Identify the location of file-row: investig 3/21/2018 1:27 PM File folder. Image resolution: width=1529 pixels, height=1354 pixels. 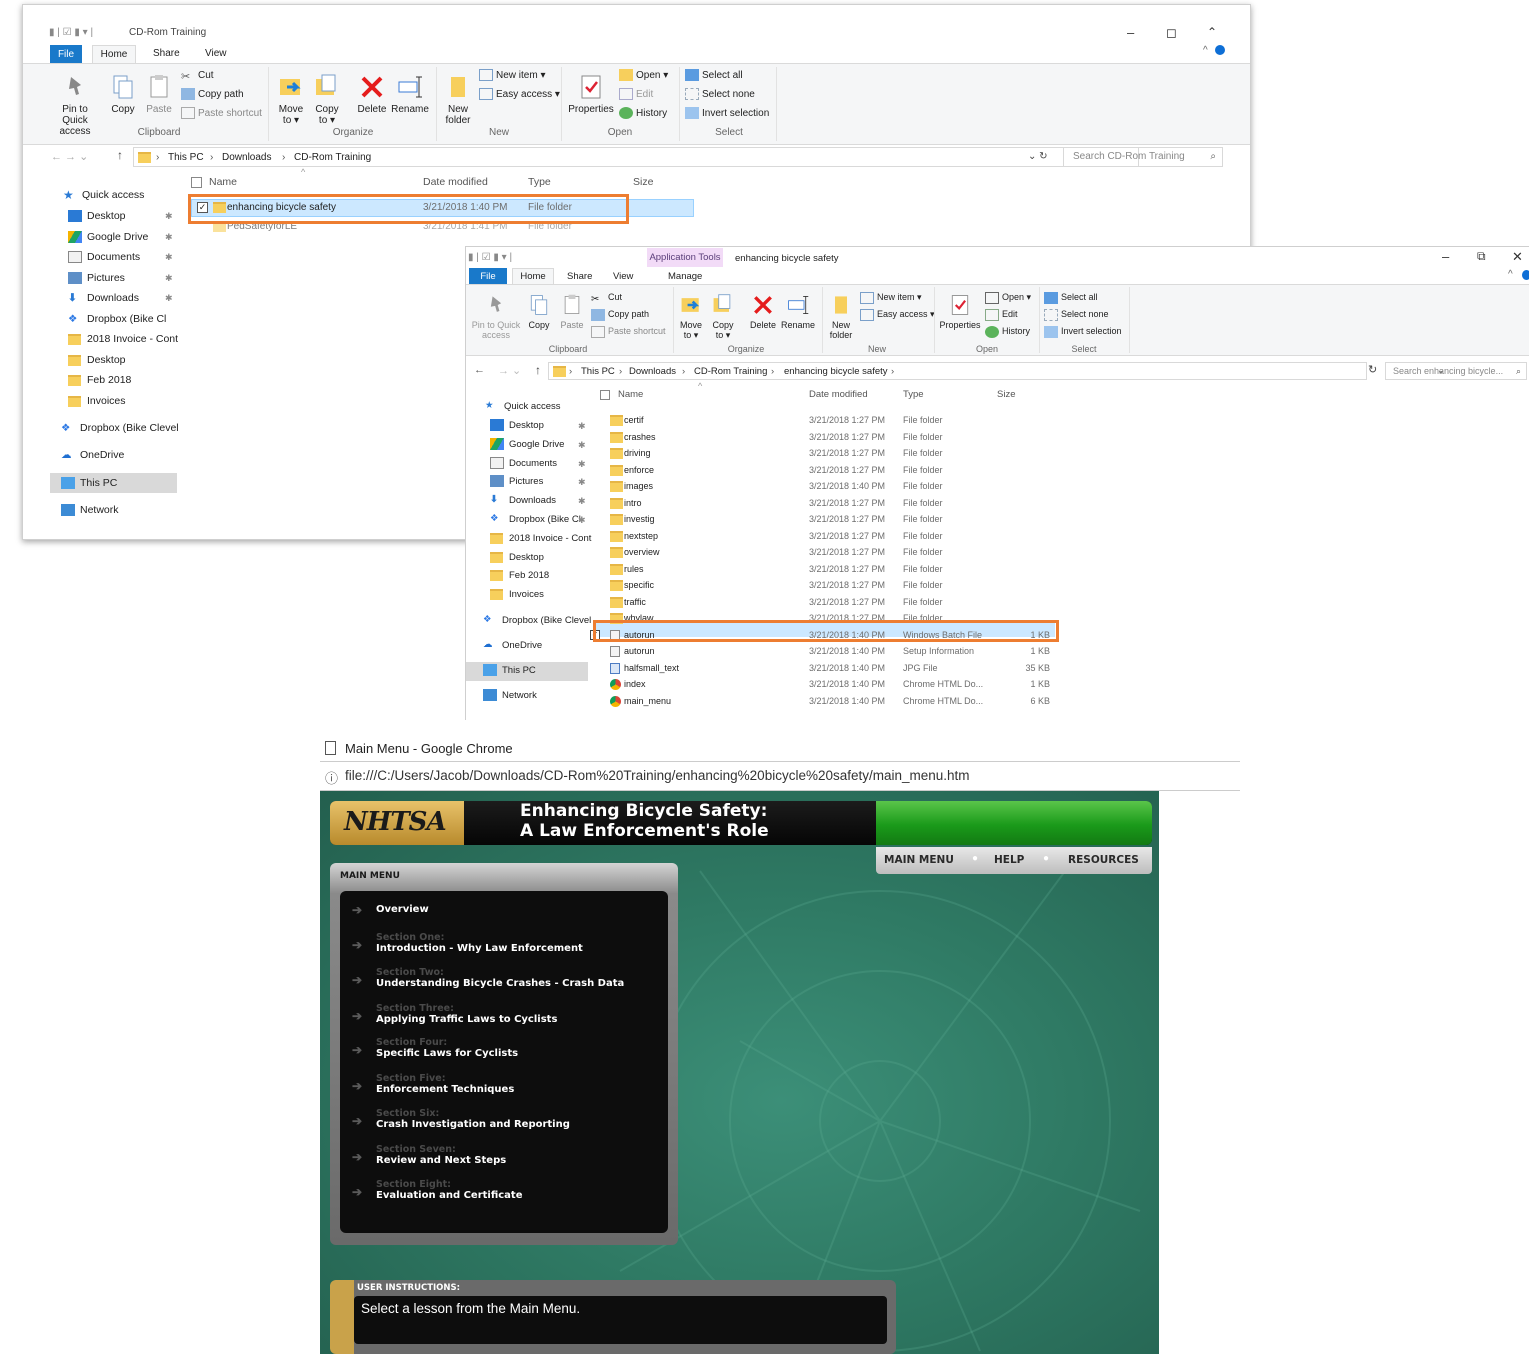
(830, 519).